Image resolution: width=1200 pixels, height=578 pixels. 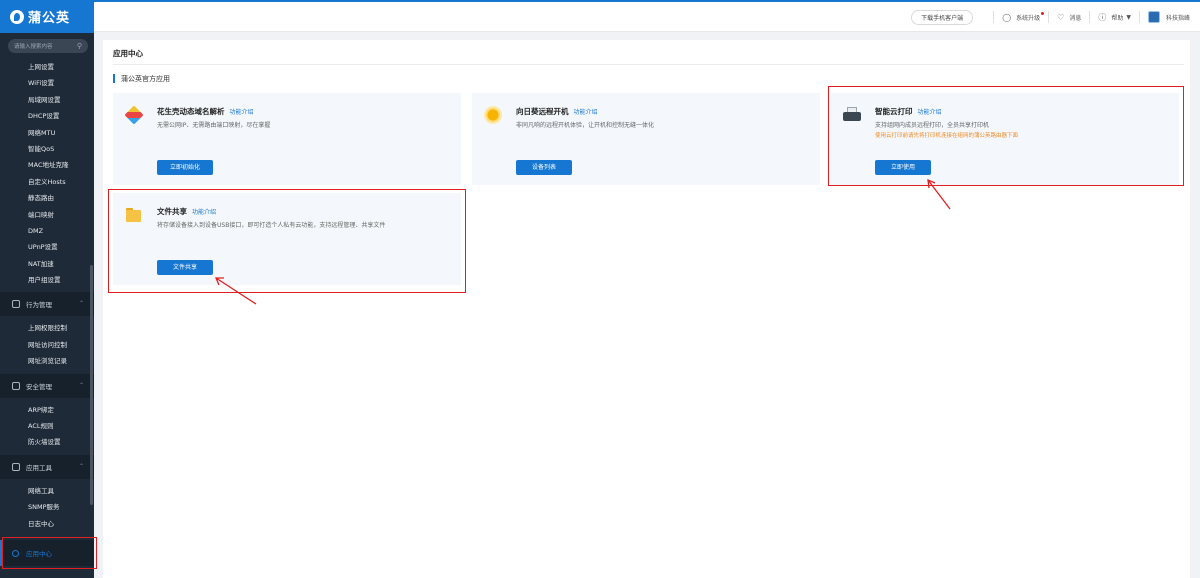 I want to click on arrow-to-file-share, so click(x=236, y=291).